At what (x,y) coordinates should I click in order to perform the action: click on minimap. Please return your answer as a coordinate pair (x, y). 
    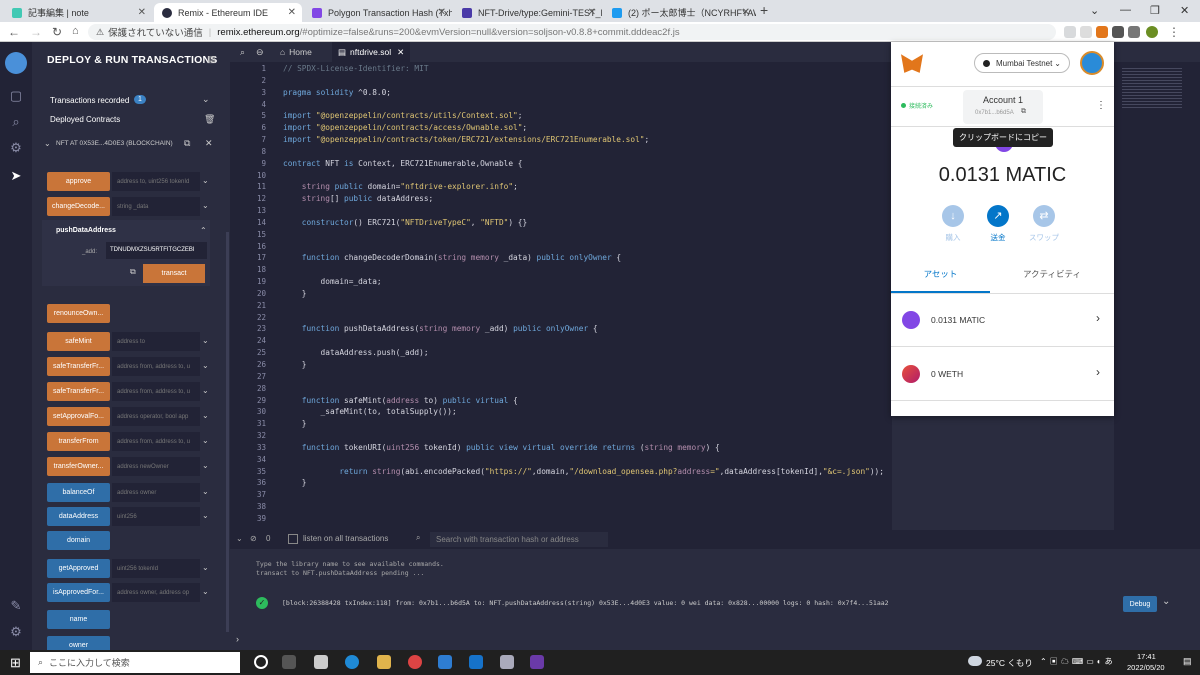
    Looking at the image, I should click on (1157, 296).